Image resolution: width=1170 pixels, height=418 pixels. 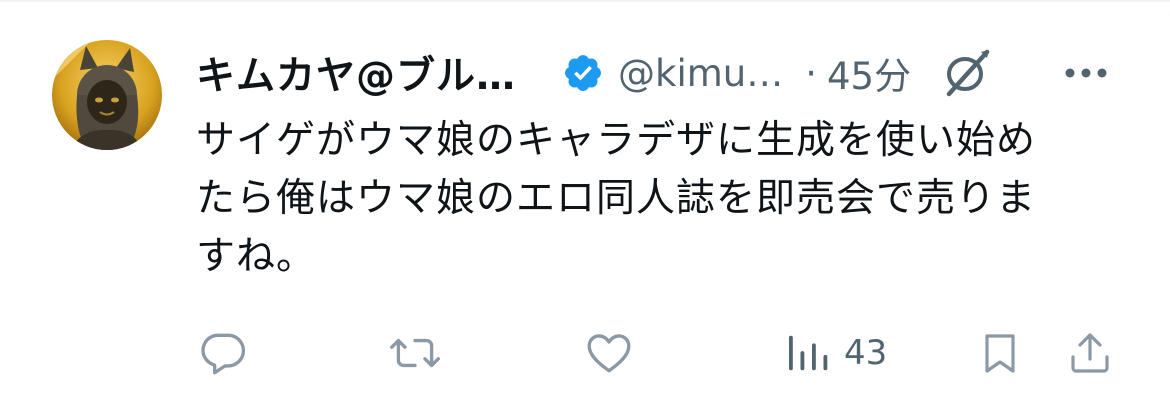 What do you see at coordinates (1090, 353) in the screenshot?
I see `share-icon` at bounding box center [1090, 353].